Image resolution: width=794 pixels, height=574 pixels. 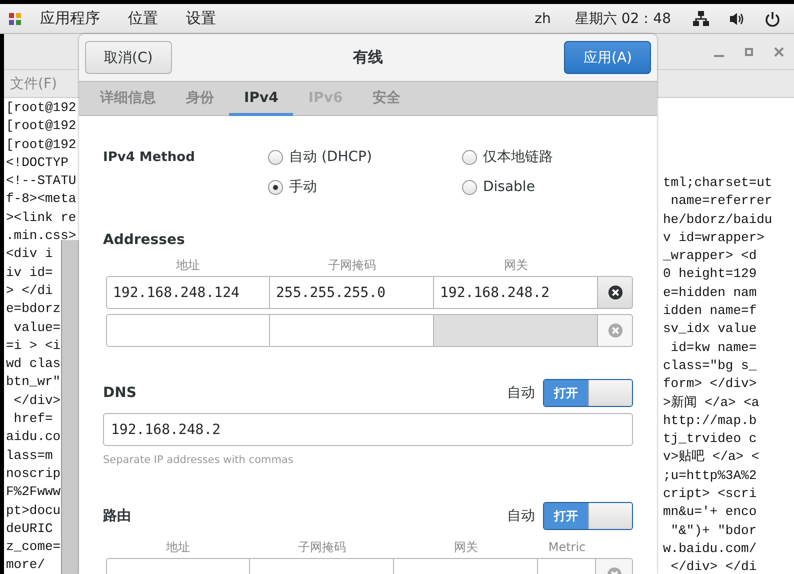 I want to click on radio-option: 仅本地链路, so click(x=547, y=157).